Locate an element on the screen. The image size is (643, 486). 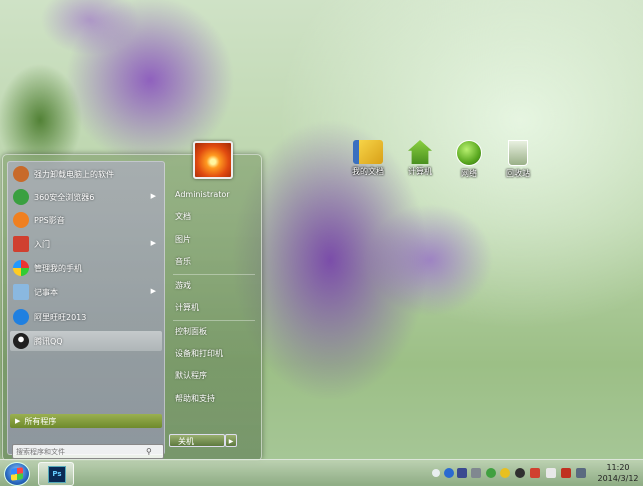
program-label: 记事本 is located at coordinates (46, 292).